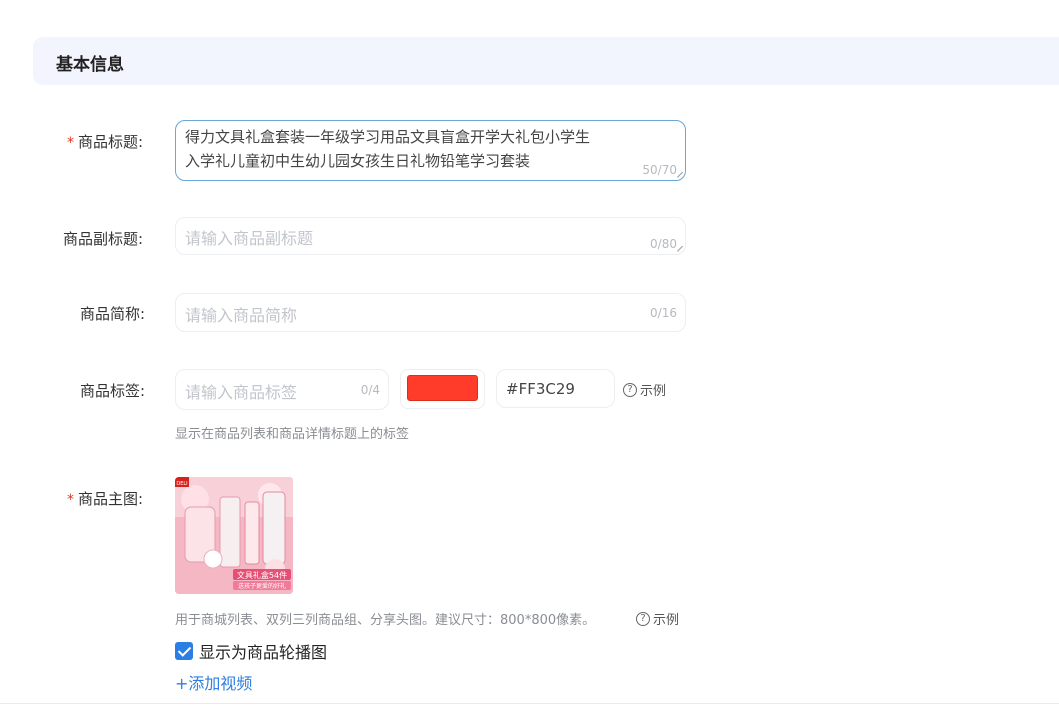  I want to click on main-image-label: * 商品主图:, so click(105, 499).